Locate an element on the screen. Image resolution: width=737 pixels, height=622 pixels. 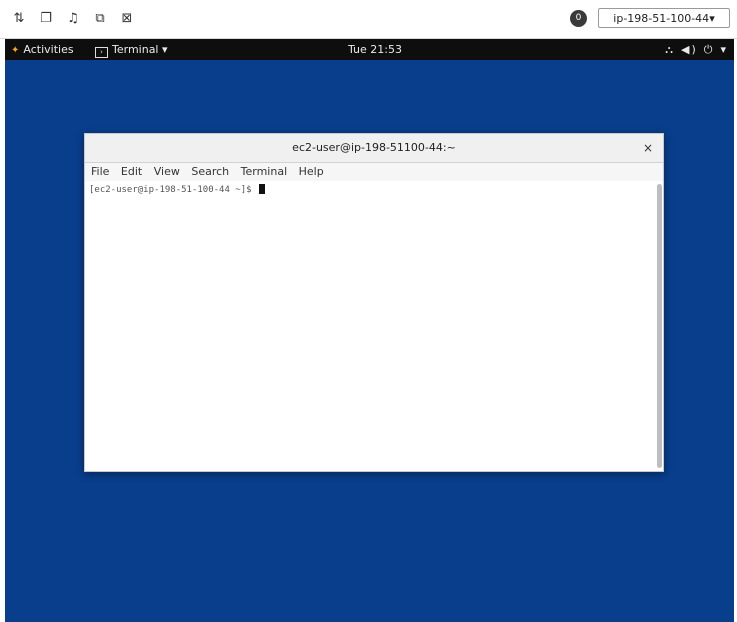
prompt-text: [ec2-user@ip-198-51-100-44 ~]$ is located at coordinates (173, 190).